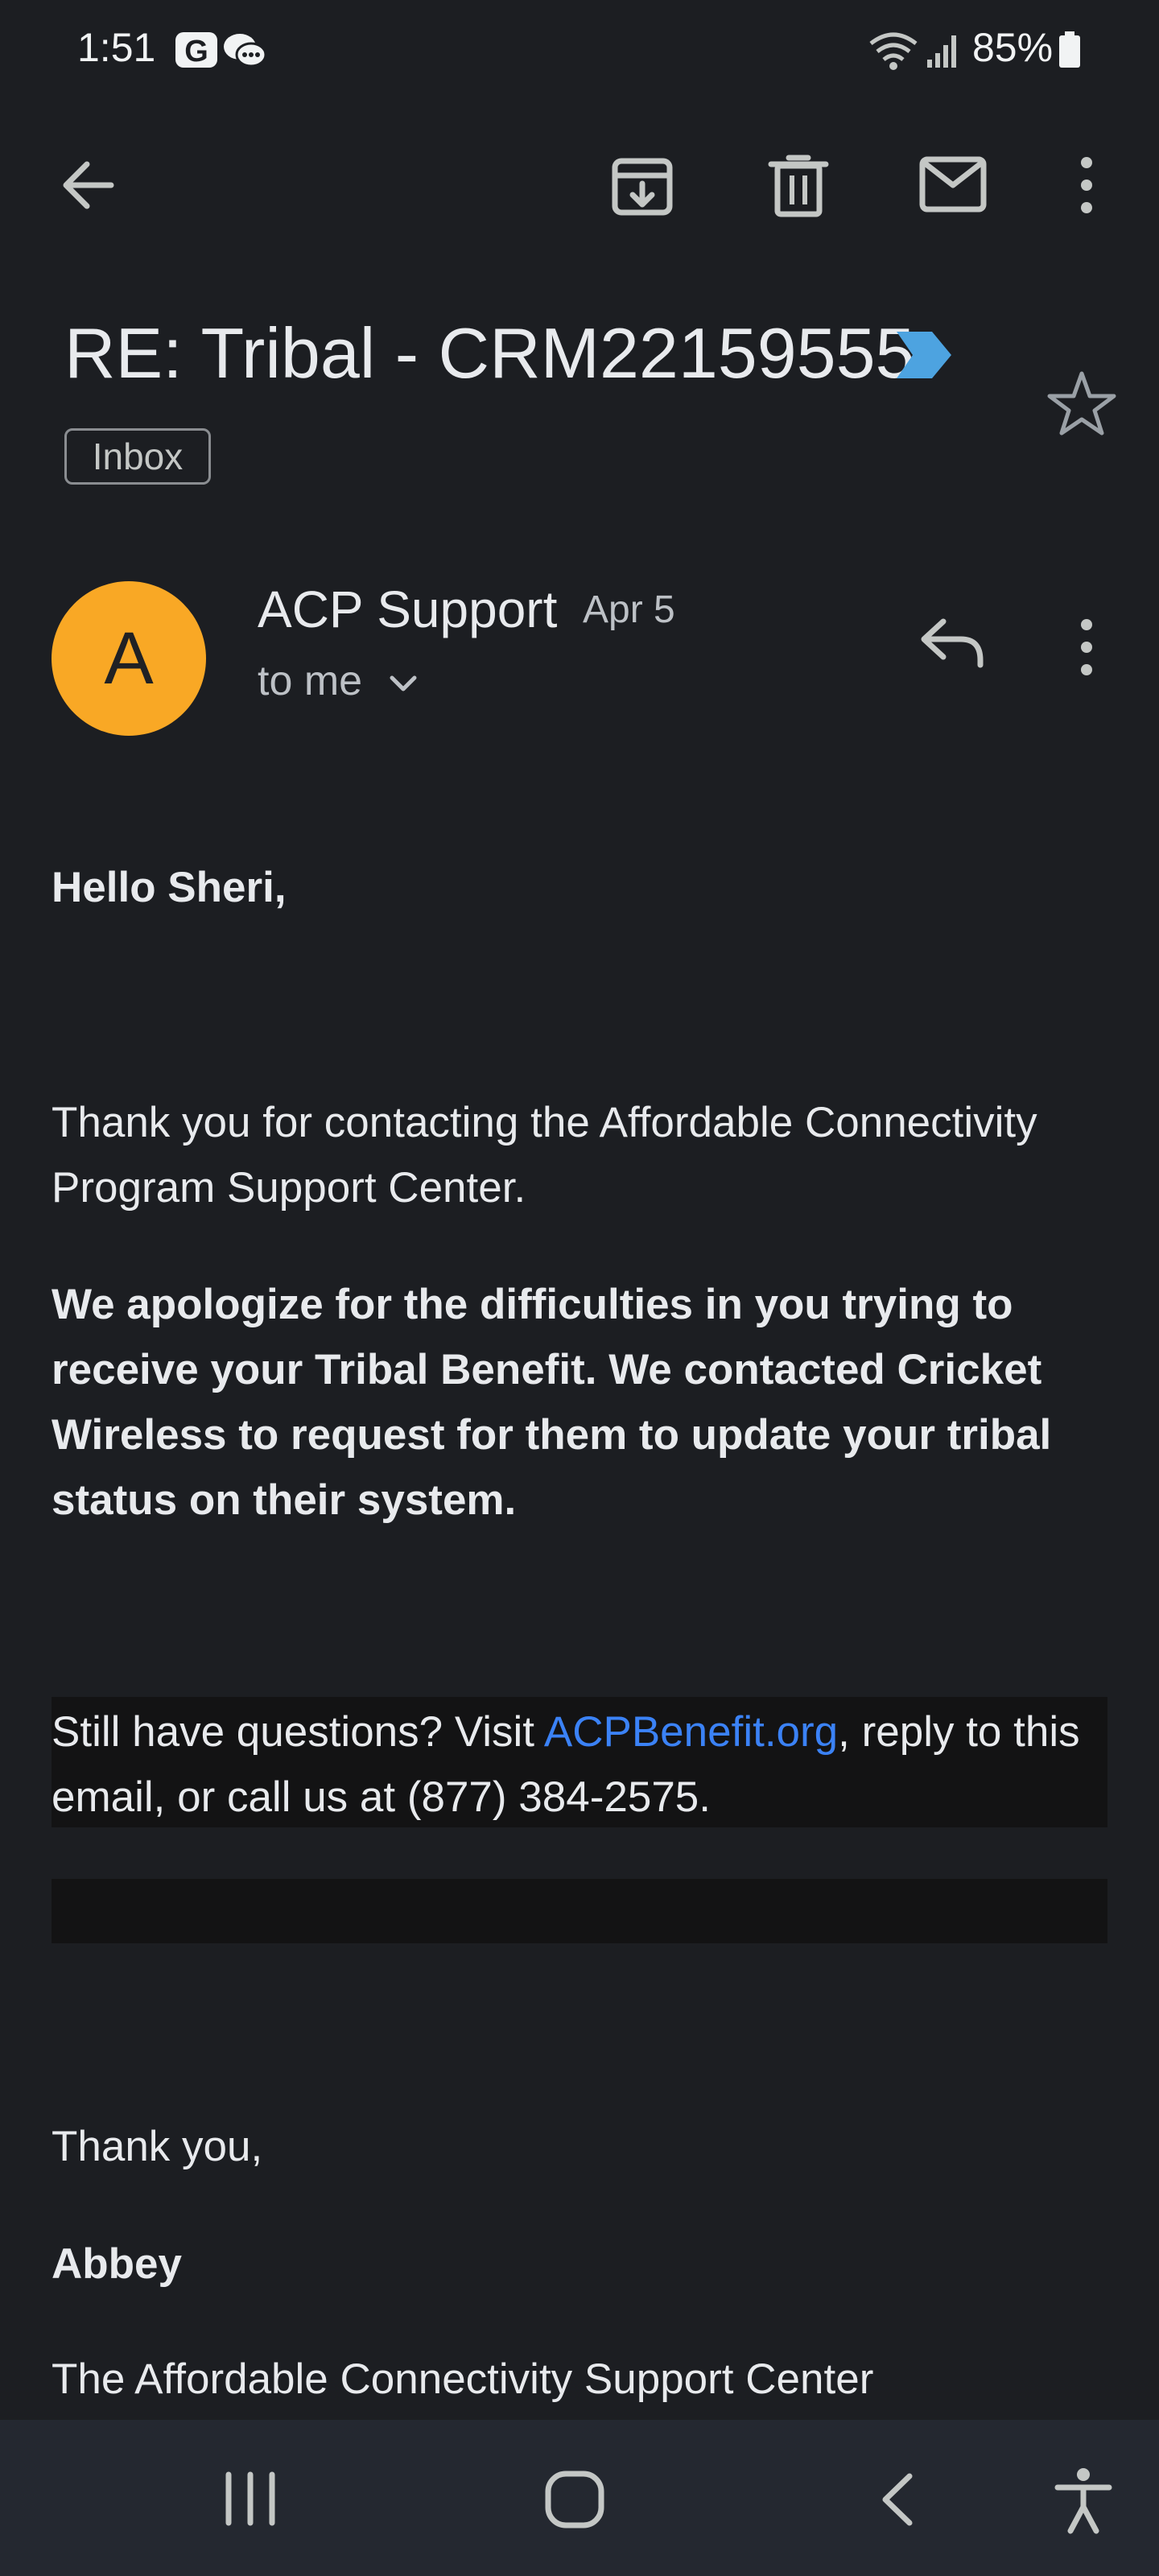 This screenshot has width=1159, height=2576. Describe the element at coordinates (169, 887) in the screenshot. I see `greeting: Hello Sheri,` at that location.